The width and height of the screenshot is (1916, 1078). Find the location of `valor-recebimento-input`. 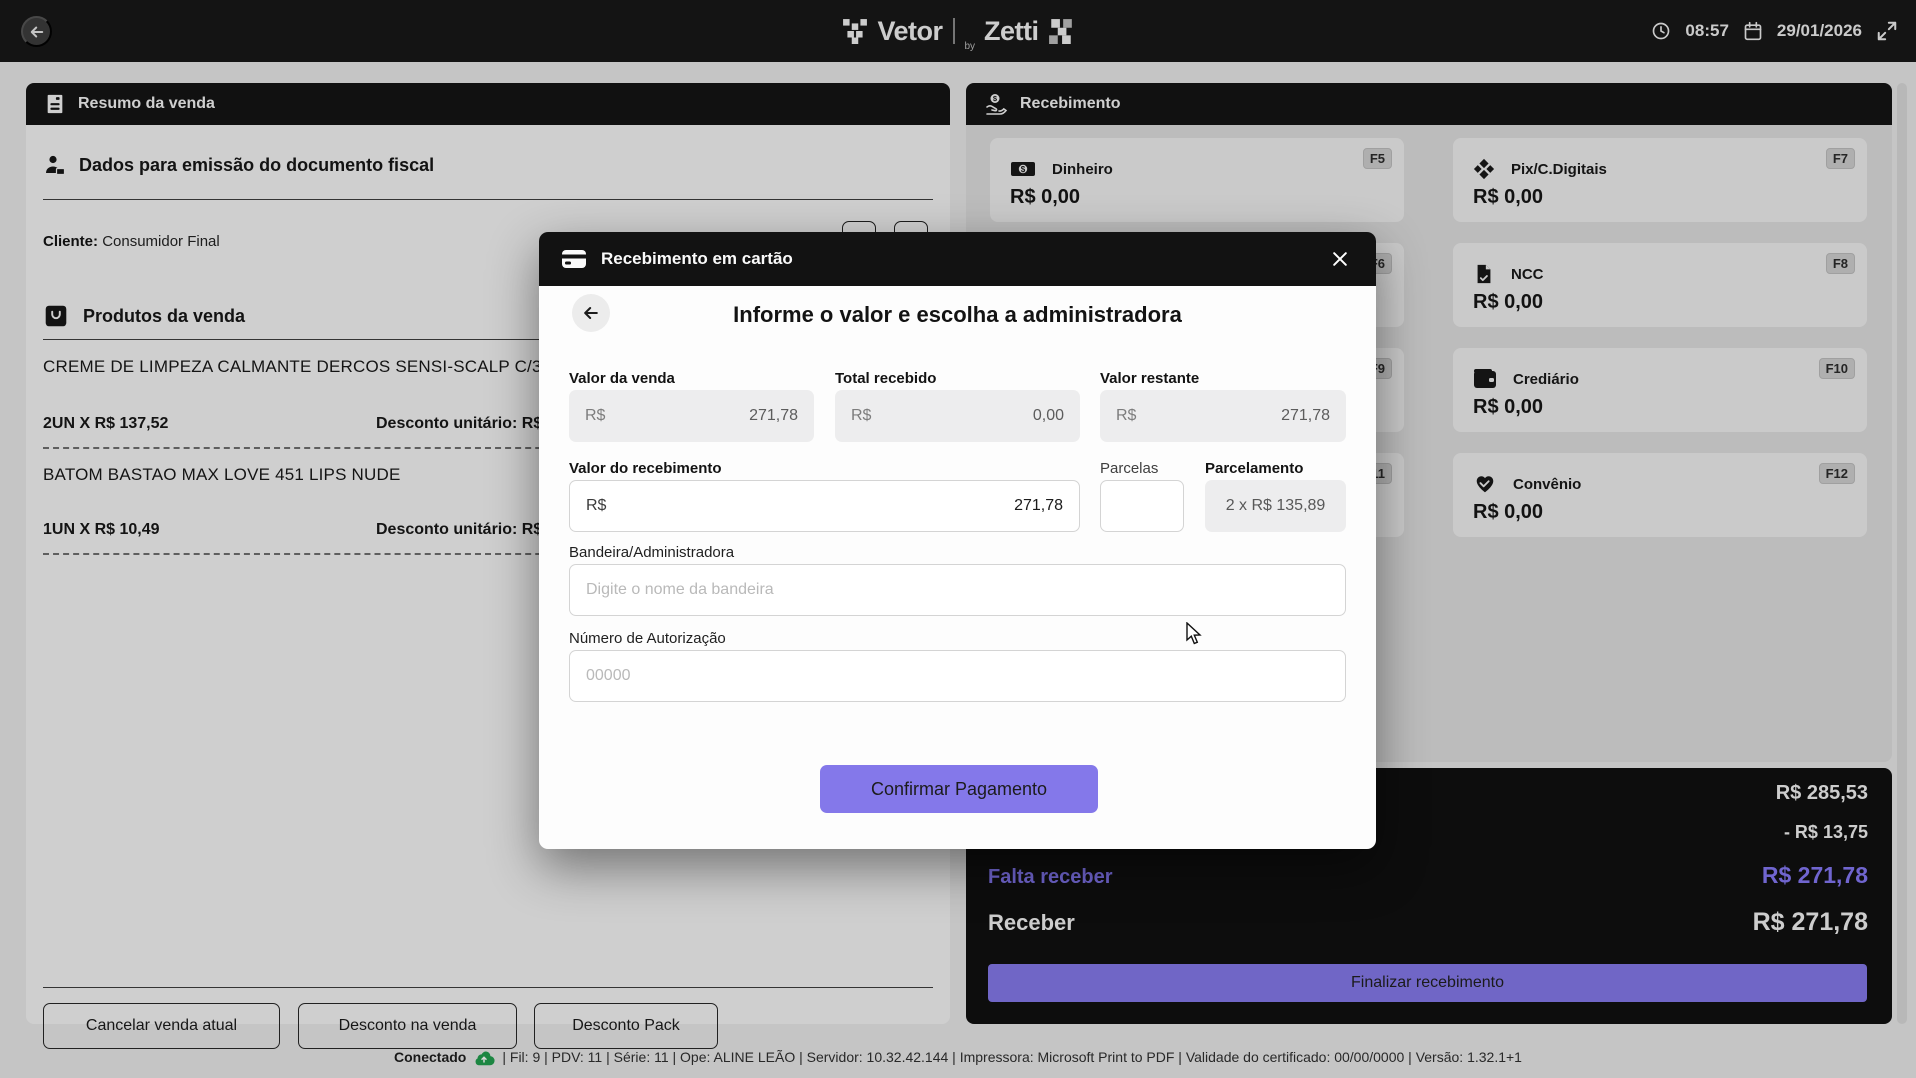

valor-recebimento-input is located at coordinates (834, 506).